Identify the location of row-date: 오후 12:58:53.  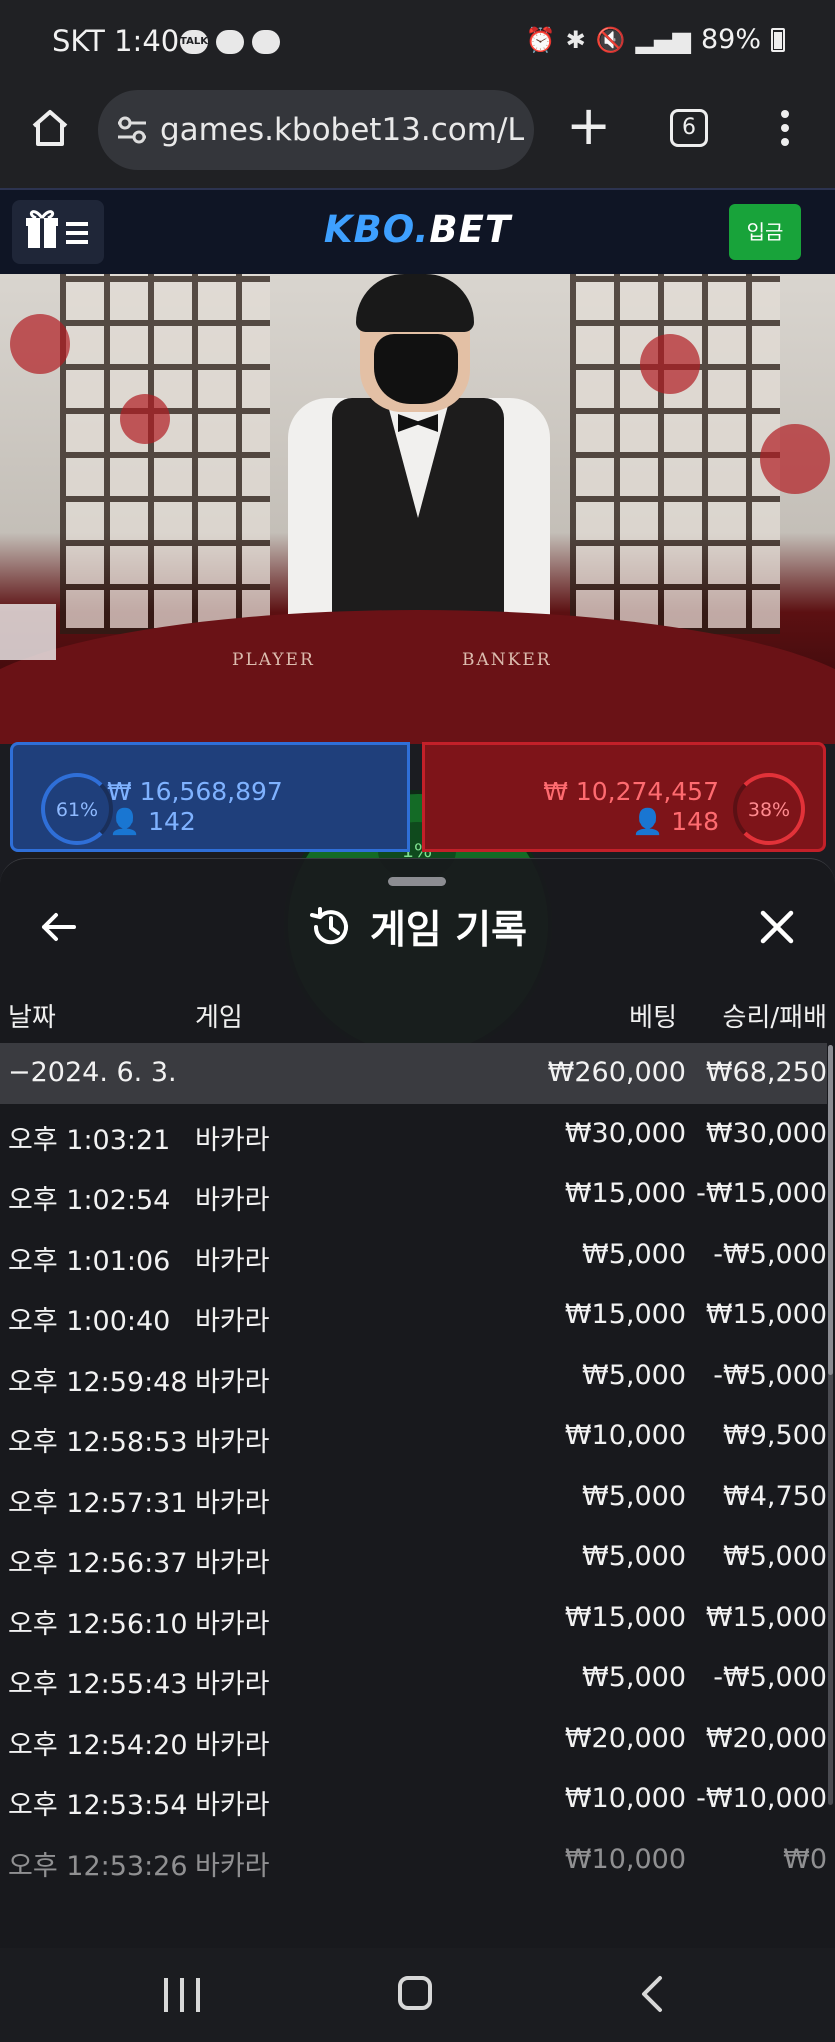
(98, 1442).